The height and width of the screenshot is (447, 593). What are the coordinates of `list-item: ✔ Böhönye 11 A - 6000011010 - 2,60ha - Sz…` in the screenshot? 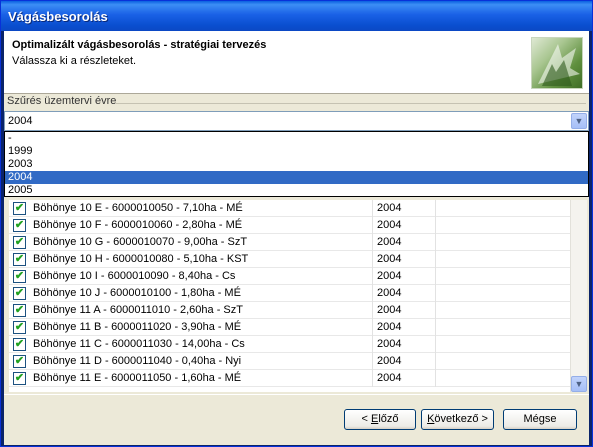 It's located at (292, 310).